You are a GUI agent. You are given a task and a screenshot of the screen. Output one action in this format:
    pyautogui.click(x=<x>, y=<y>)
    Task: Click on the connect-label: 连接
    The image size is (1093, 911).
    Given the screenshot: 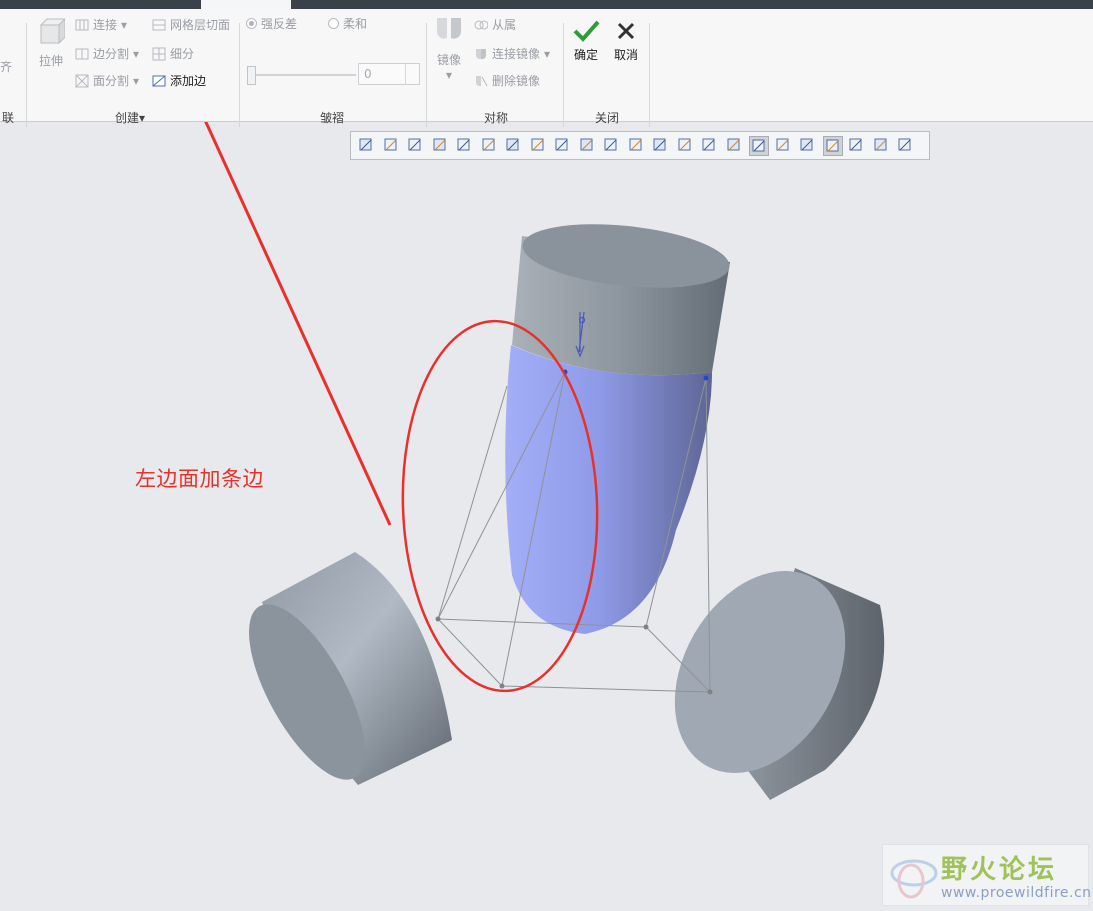 What is the action you would take?
    pyautogui.click(x=105, y=25)
    